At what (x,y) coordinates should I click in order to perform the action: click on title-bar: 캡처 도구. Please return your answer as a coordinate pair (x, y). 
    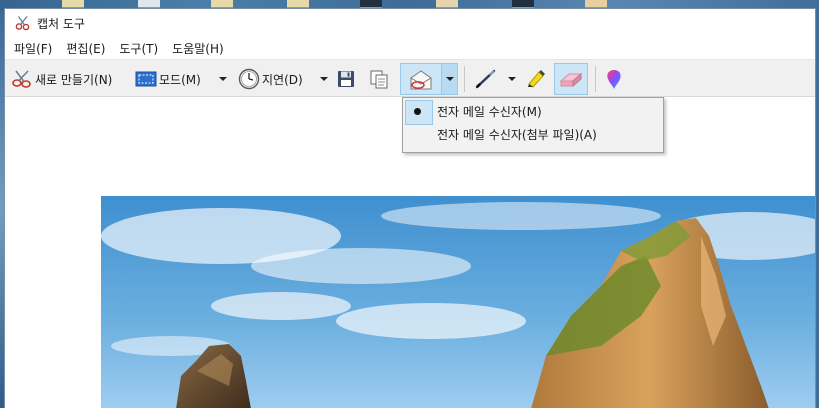
    Looking at the image, I should click on (410, 23).